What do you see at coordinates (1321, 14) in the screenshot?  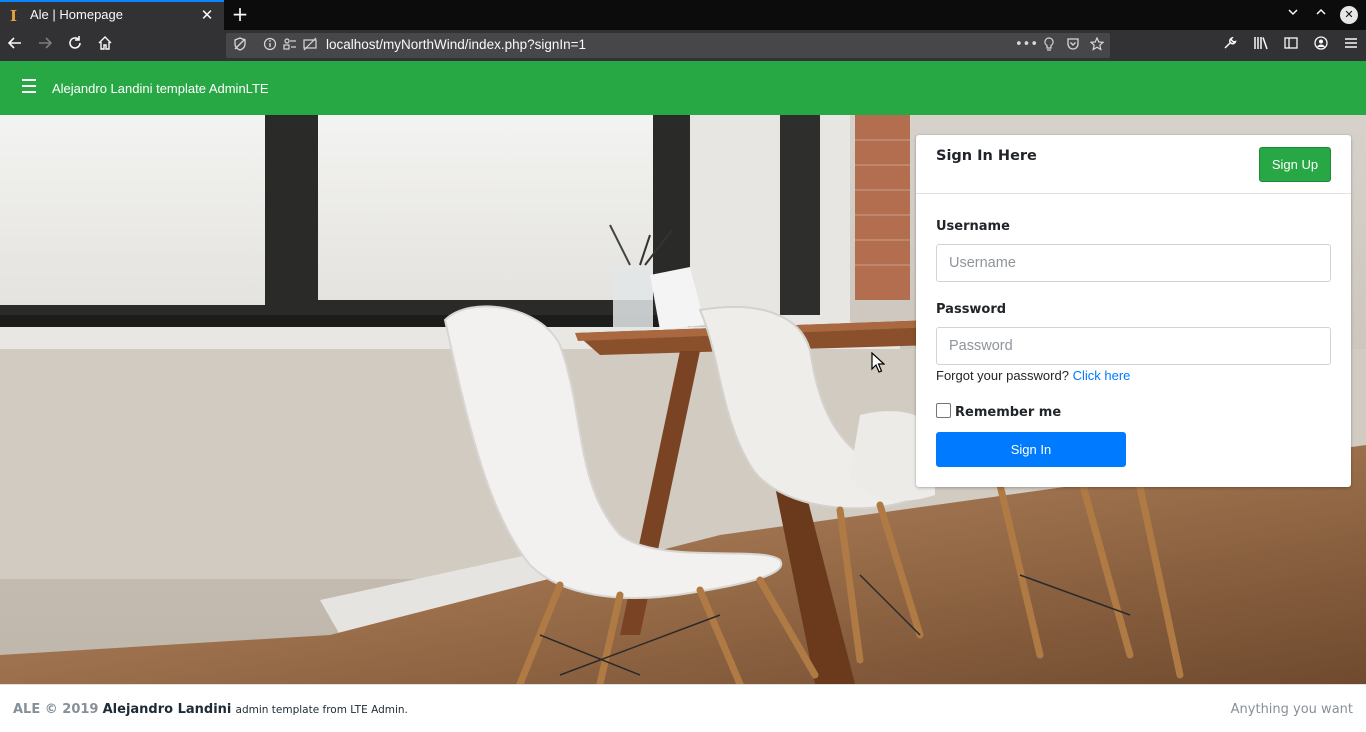 I see `chevron-up-icon` at bounding box center [1321, 14].